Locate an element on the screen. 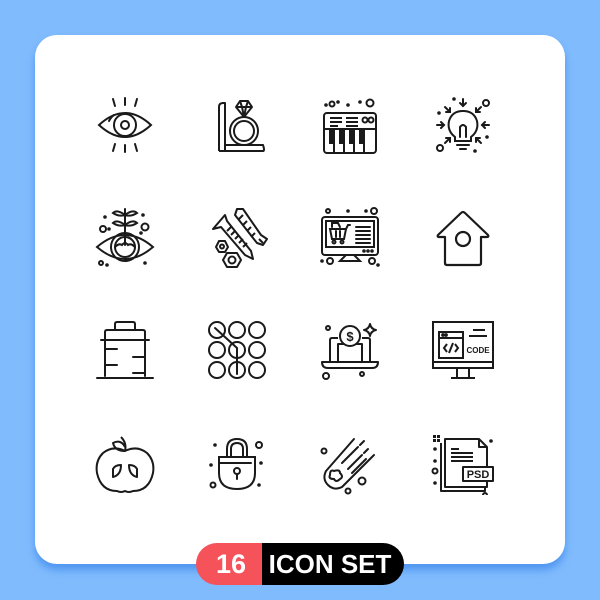  diamond-ring-box-icon is located at coordinates (237, 125).